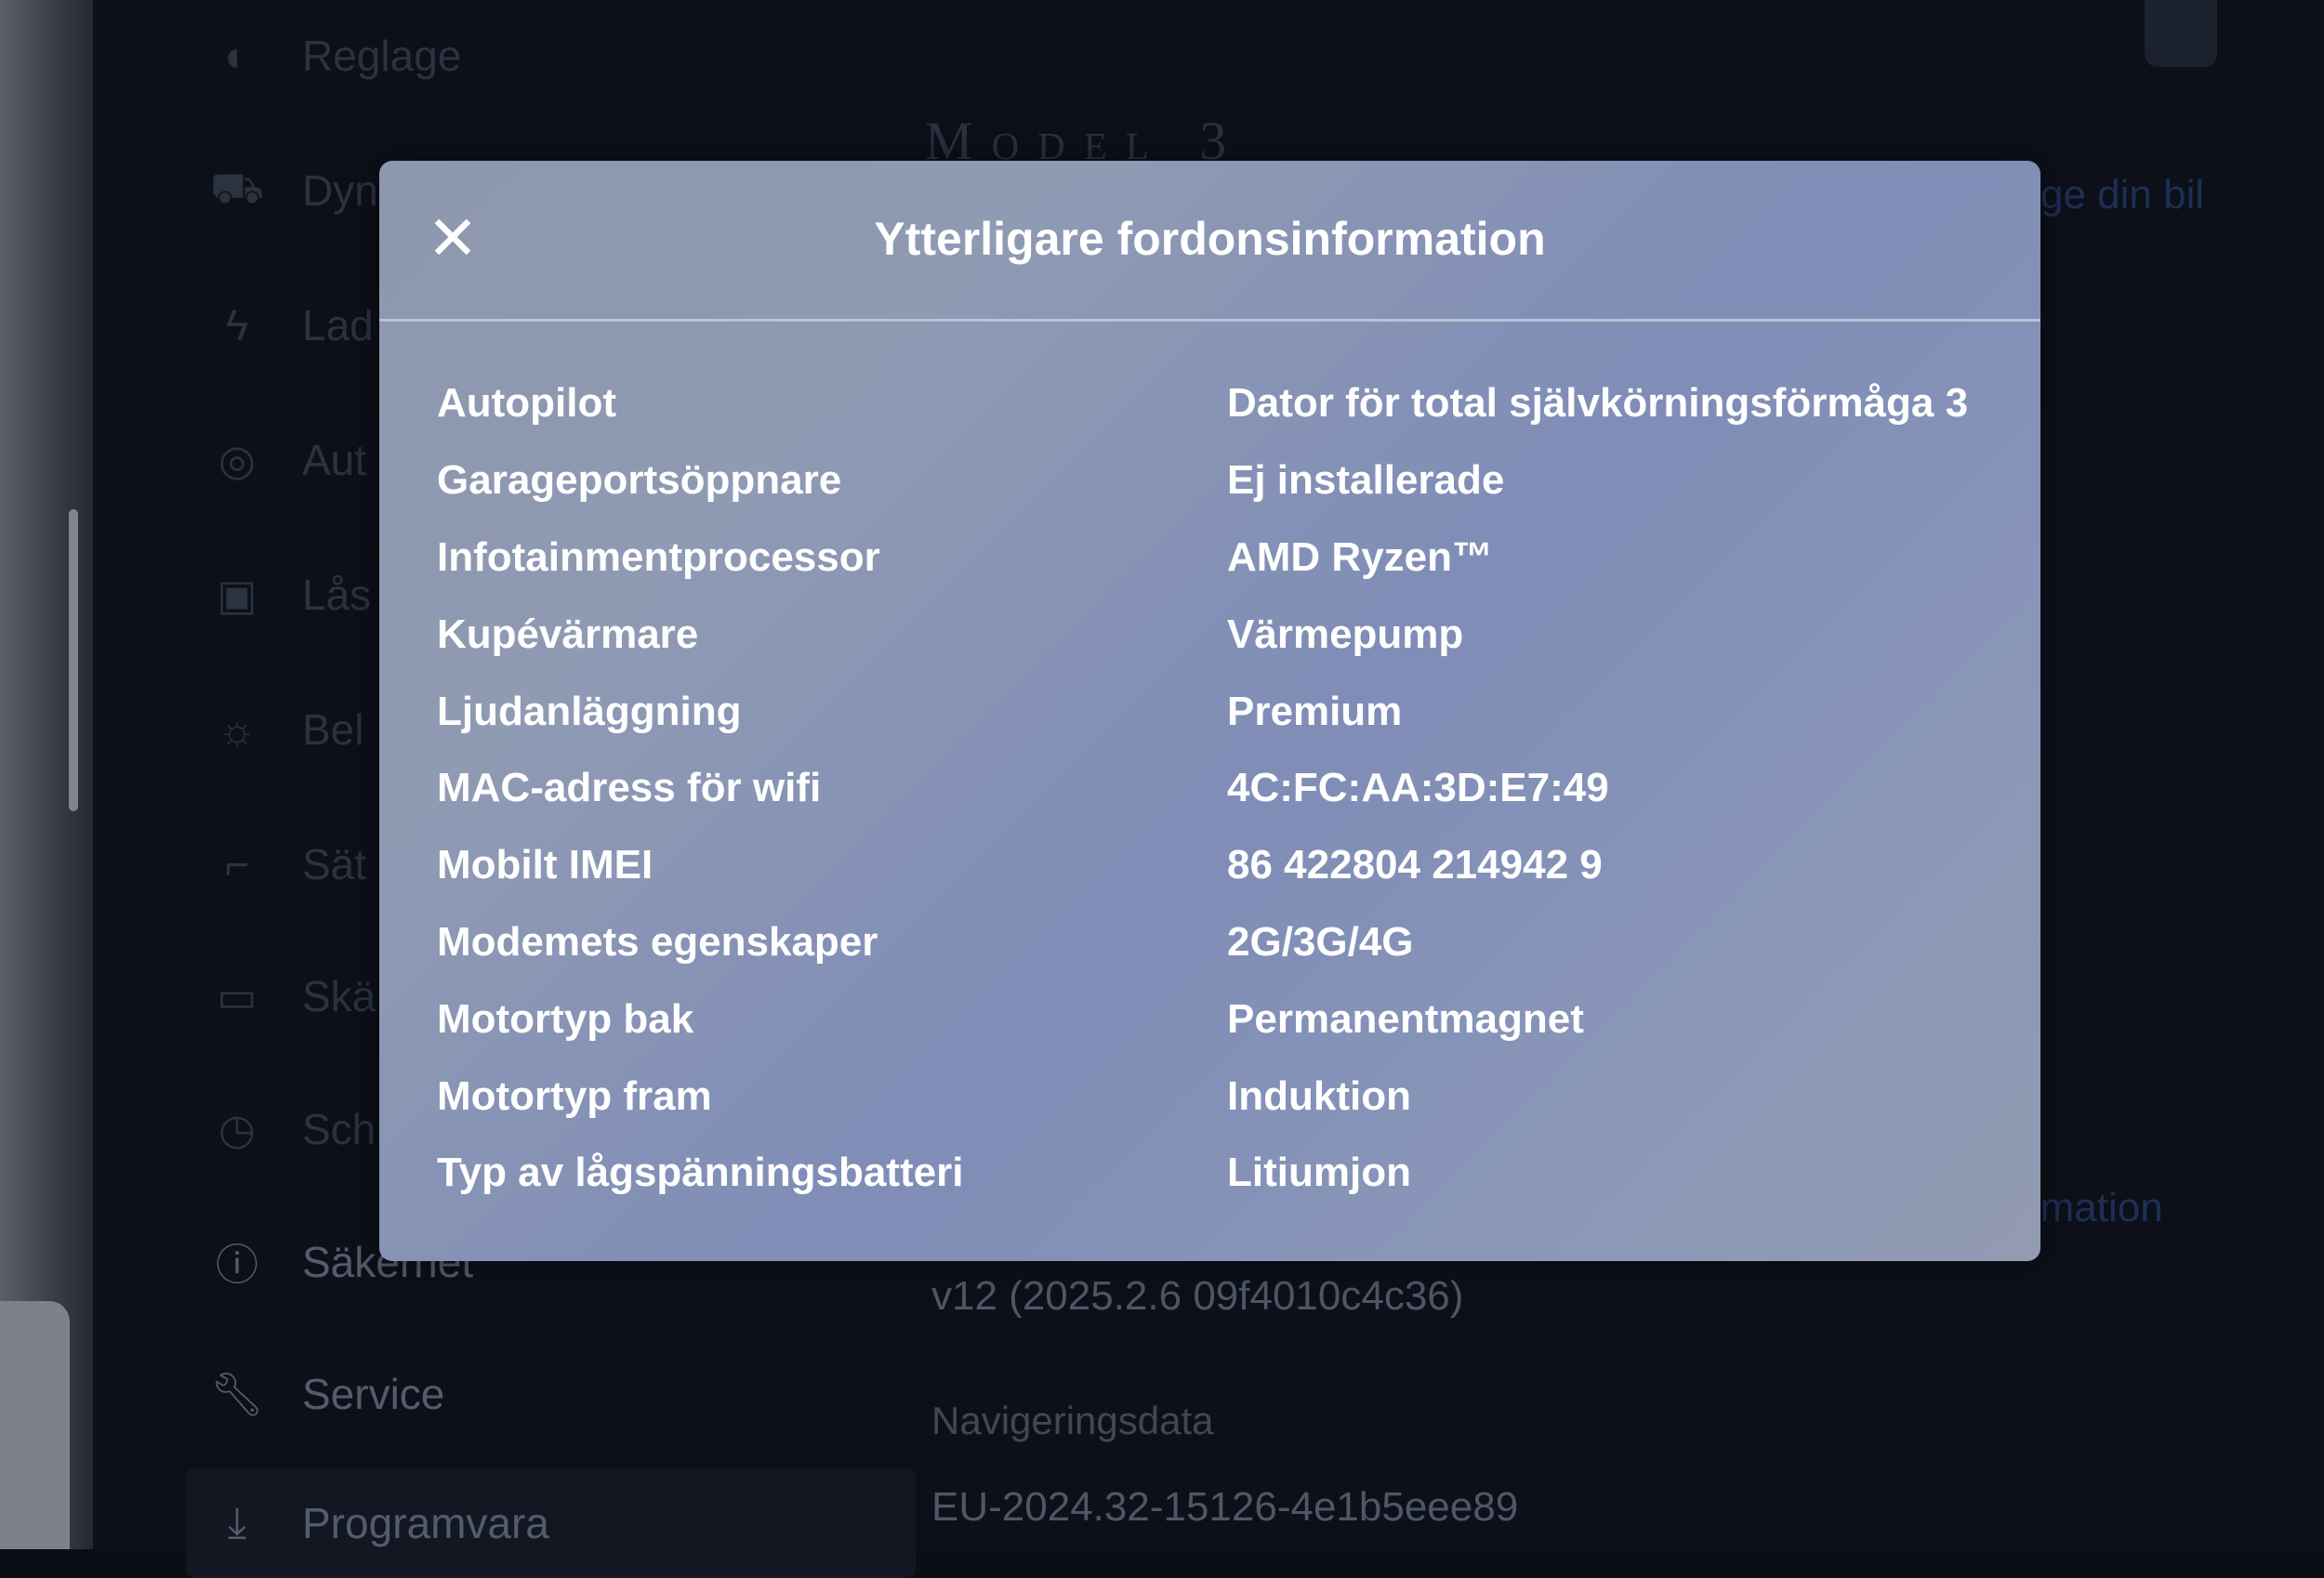 The height and width of the screenshot is (1578, 2324). What do you see at coordinates (1418, 788) in the screenshot?
I see `info-value: 4C:FC:AA:3D:E7:49` at bounding box center [1418, 788].